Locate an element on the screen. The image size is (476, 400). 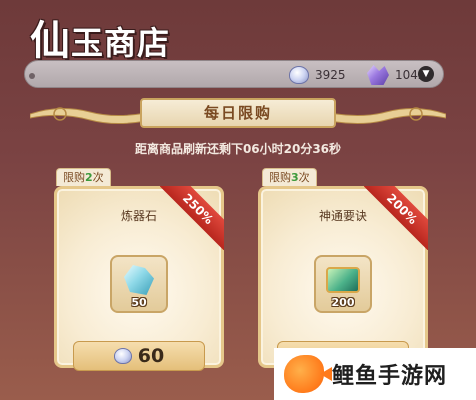
daily-limit-banner: 每日限购 is located at coordinates (238, 114).